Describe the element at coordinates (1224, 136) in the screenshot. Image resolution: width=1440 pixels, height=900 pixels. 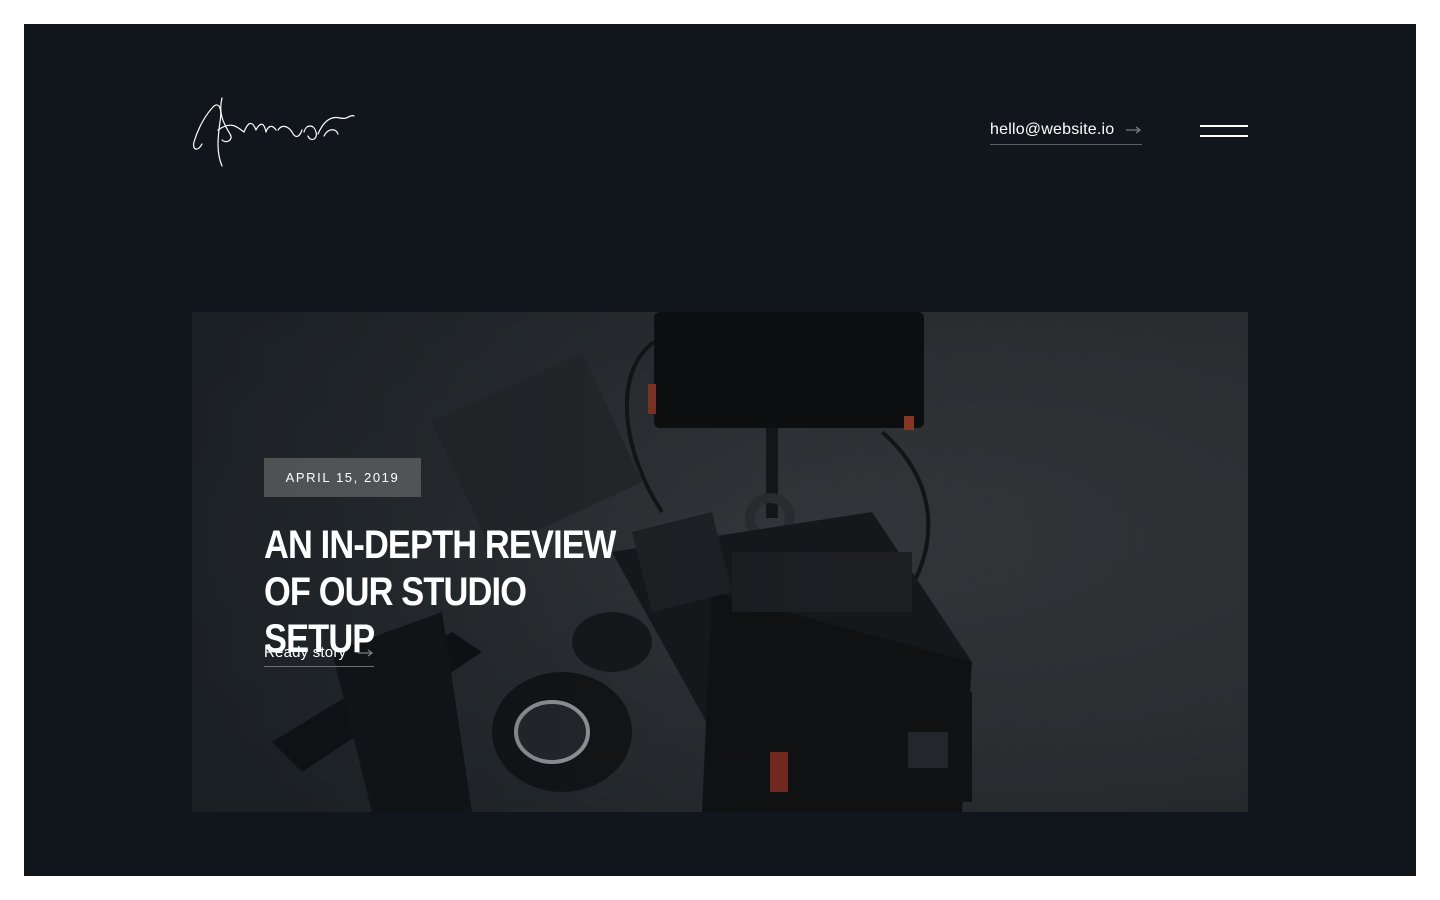
I see `menu-line-bottom` at that location.